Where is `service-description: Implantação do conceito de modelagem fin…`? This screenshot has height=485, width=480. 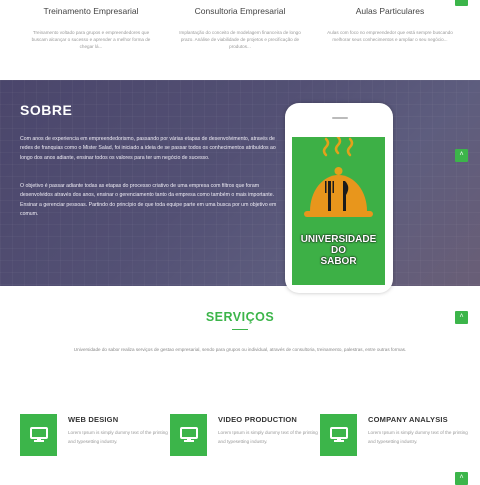 service-description: Implantação do conceito de modelagem fin… is located at coordinates (240, 39).